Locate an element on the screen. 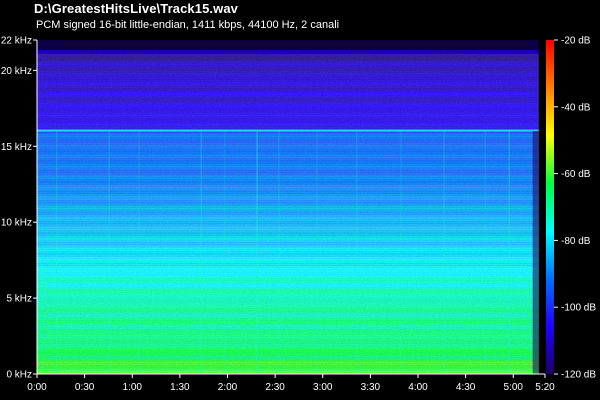  y-axis-tick-label: 20 kHz is located at coordinates (16, 71).